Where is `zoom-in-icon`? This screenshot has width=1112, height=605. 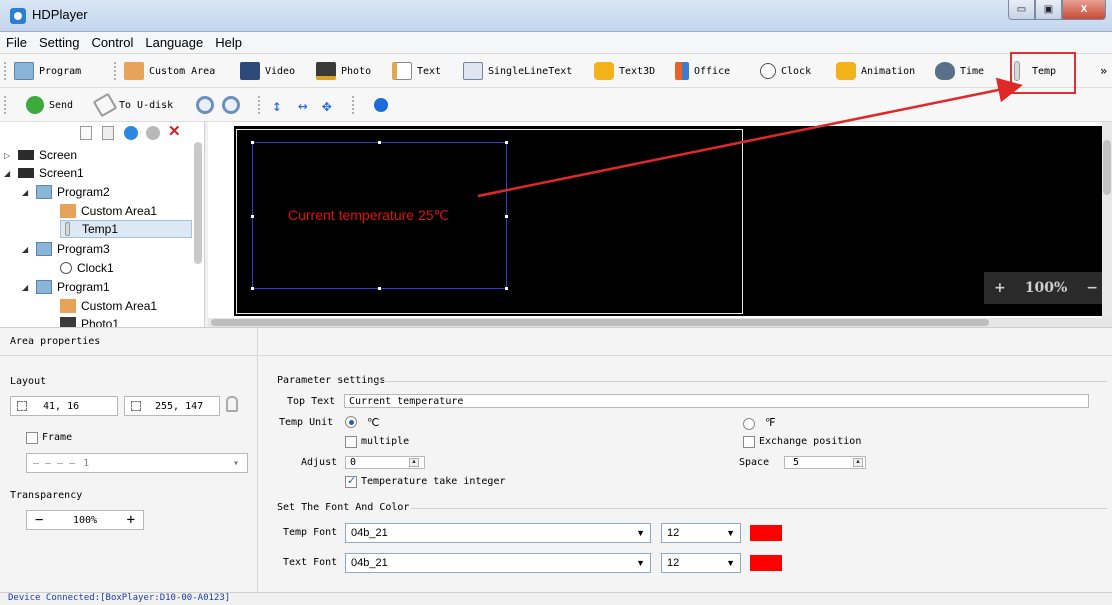
zoom-in-icon is located at coordinates (205, 105).